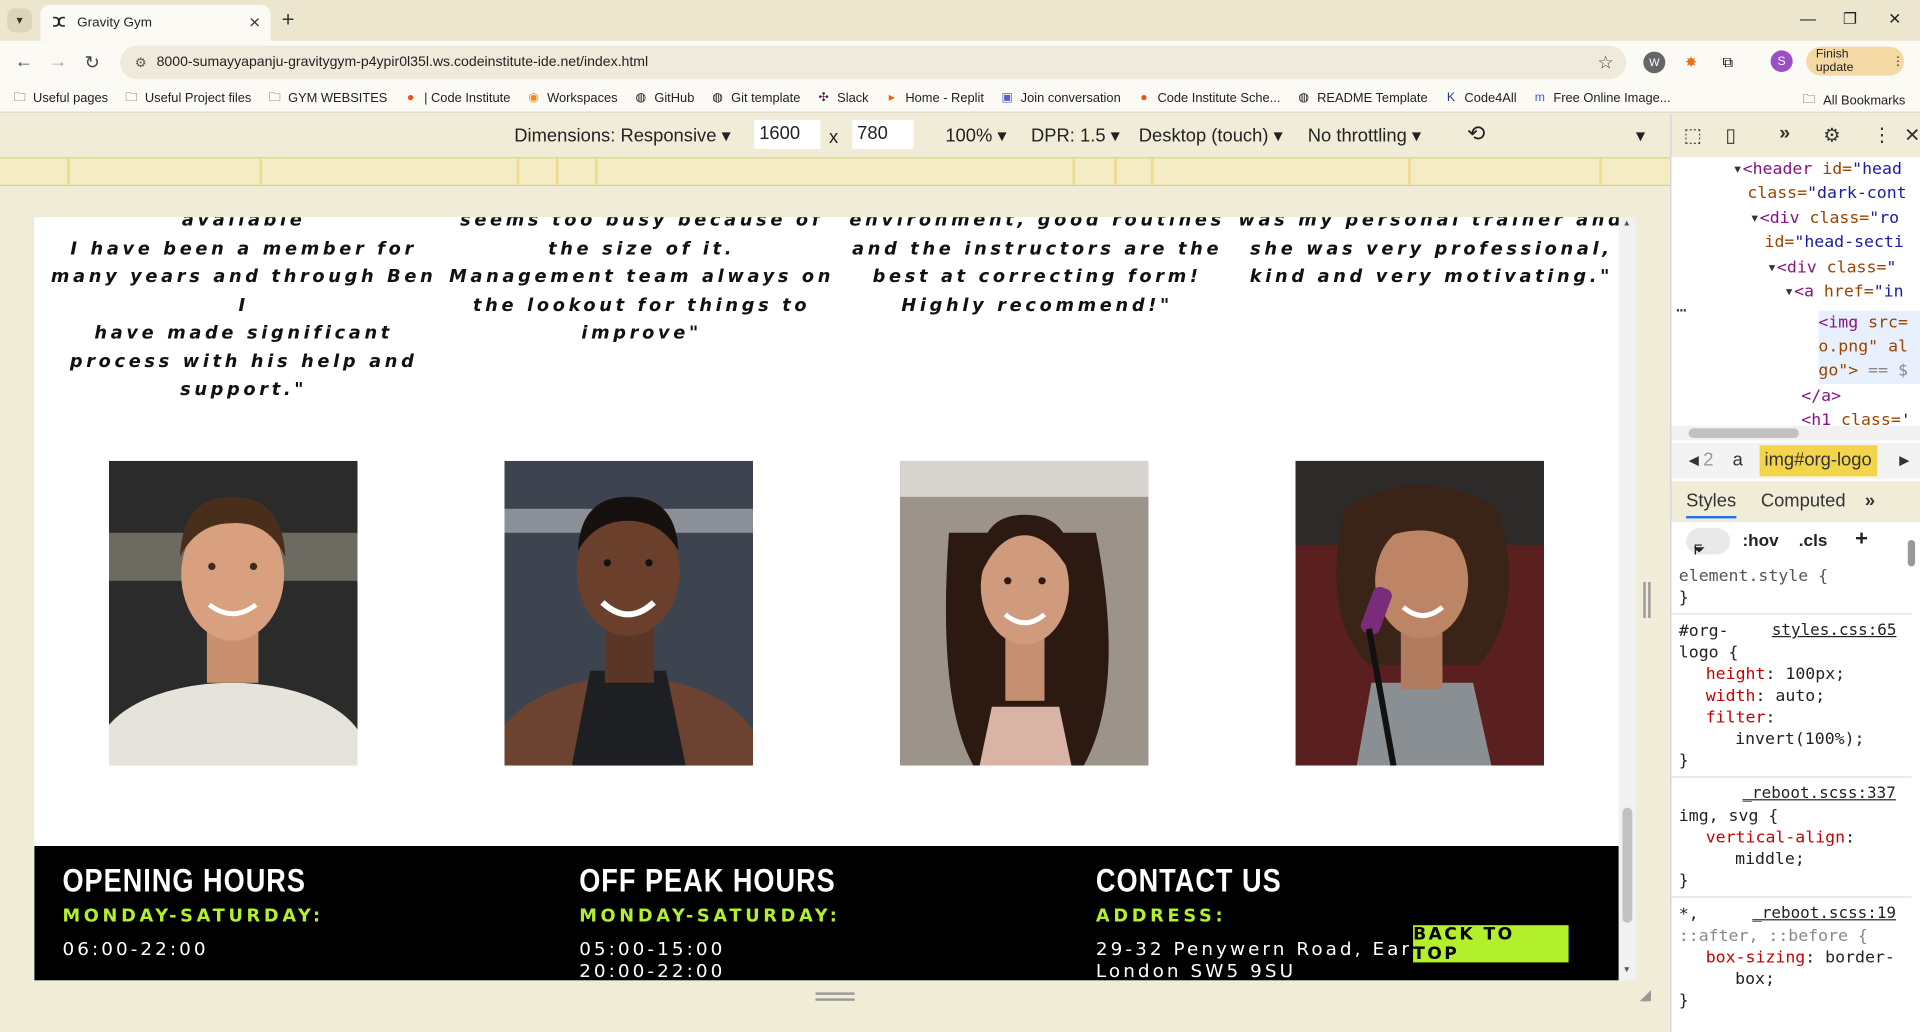 The image size is (1920, 1032). I want to click on element-style-selector: element.style {, so click(1753, 576).